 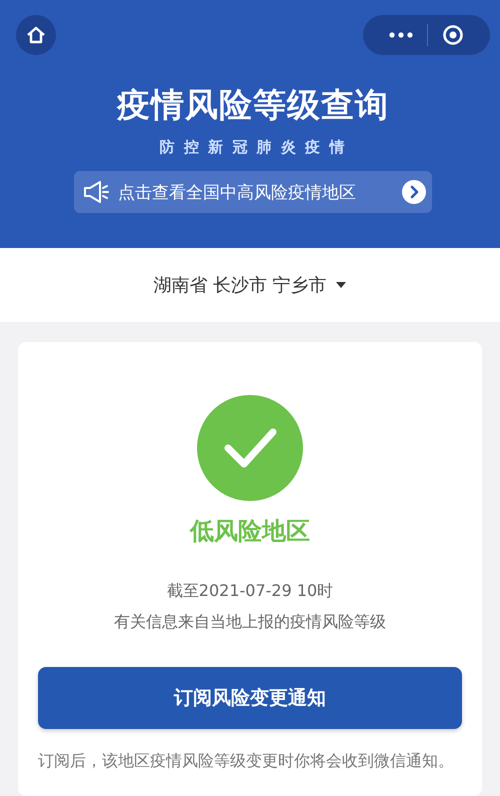 I want to click on megaphone-icon, so click(x=96, y=192).